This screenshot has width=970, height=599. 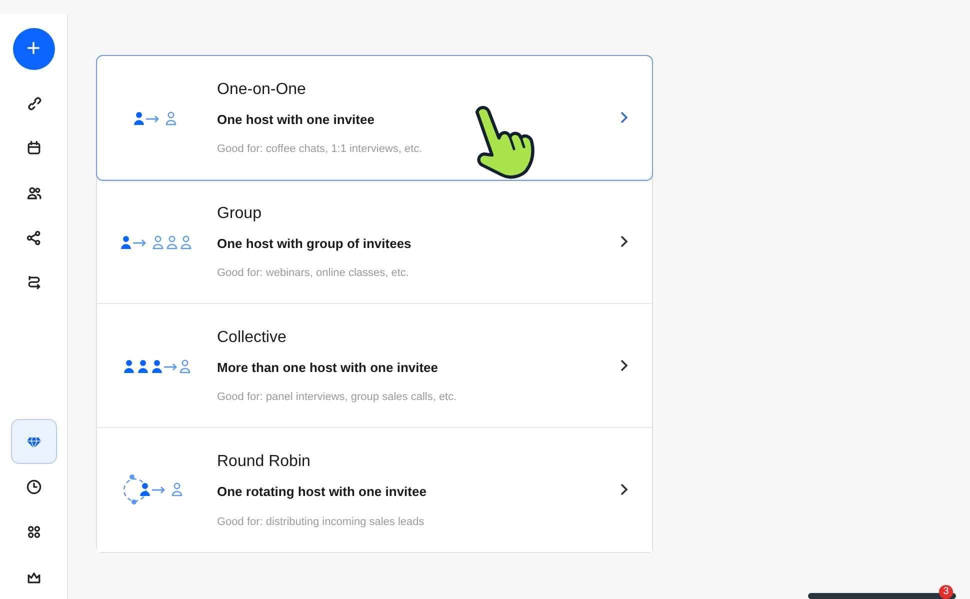 What do you see at coordinates (322, 492) in the screenshot?
I see `event-type-subtitle: One rotating host with one invitee` at bounding box center [322, 492].